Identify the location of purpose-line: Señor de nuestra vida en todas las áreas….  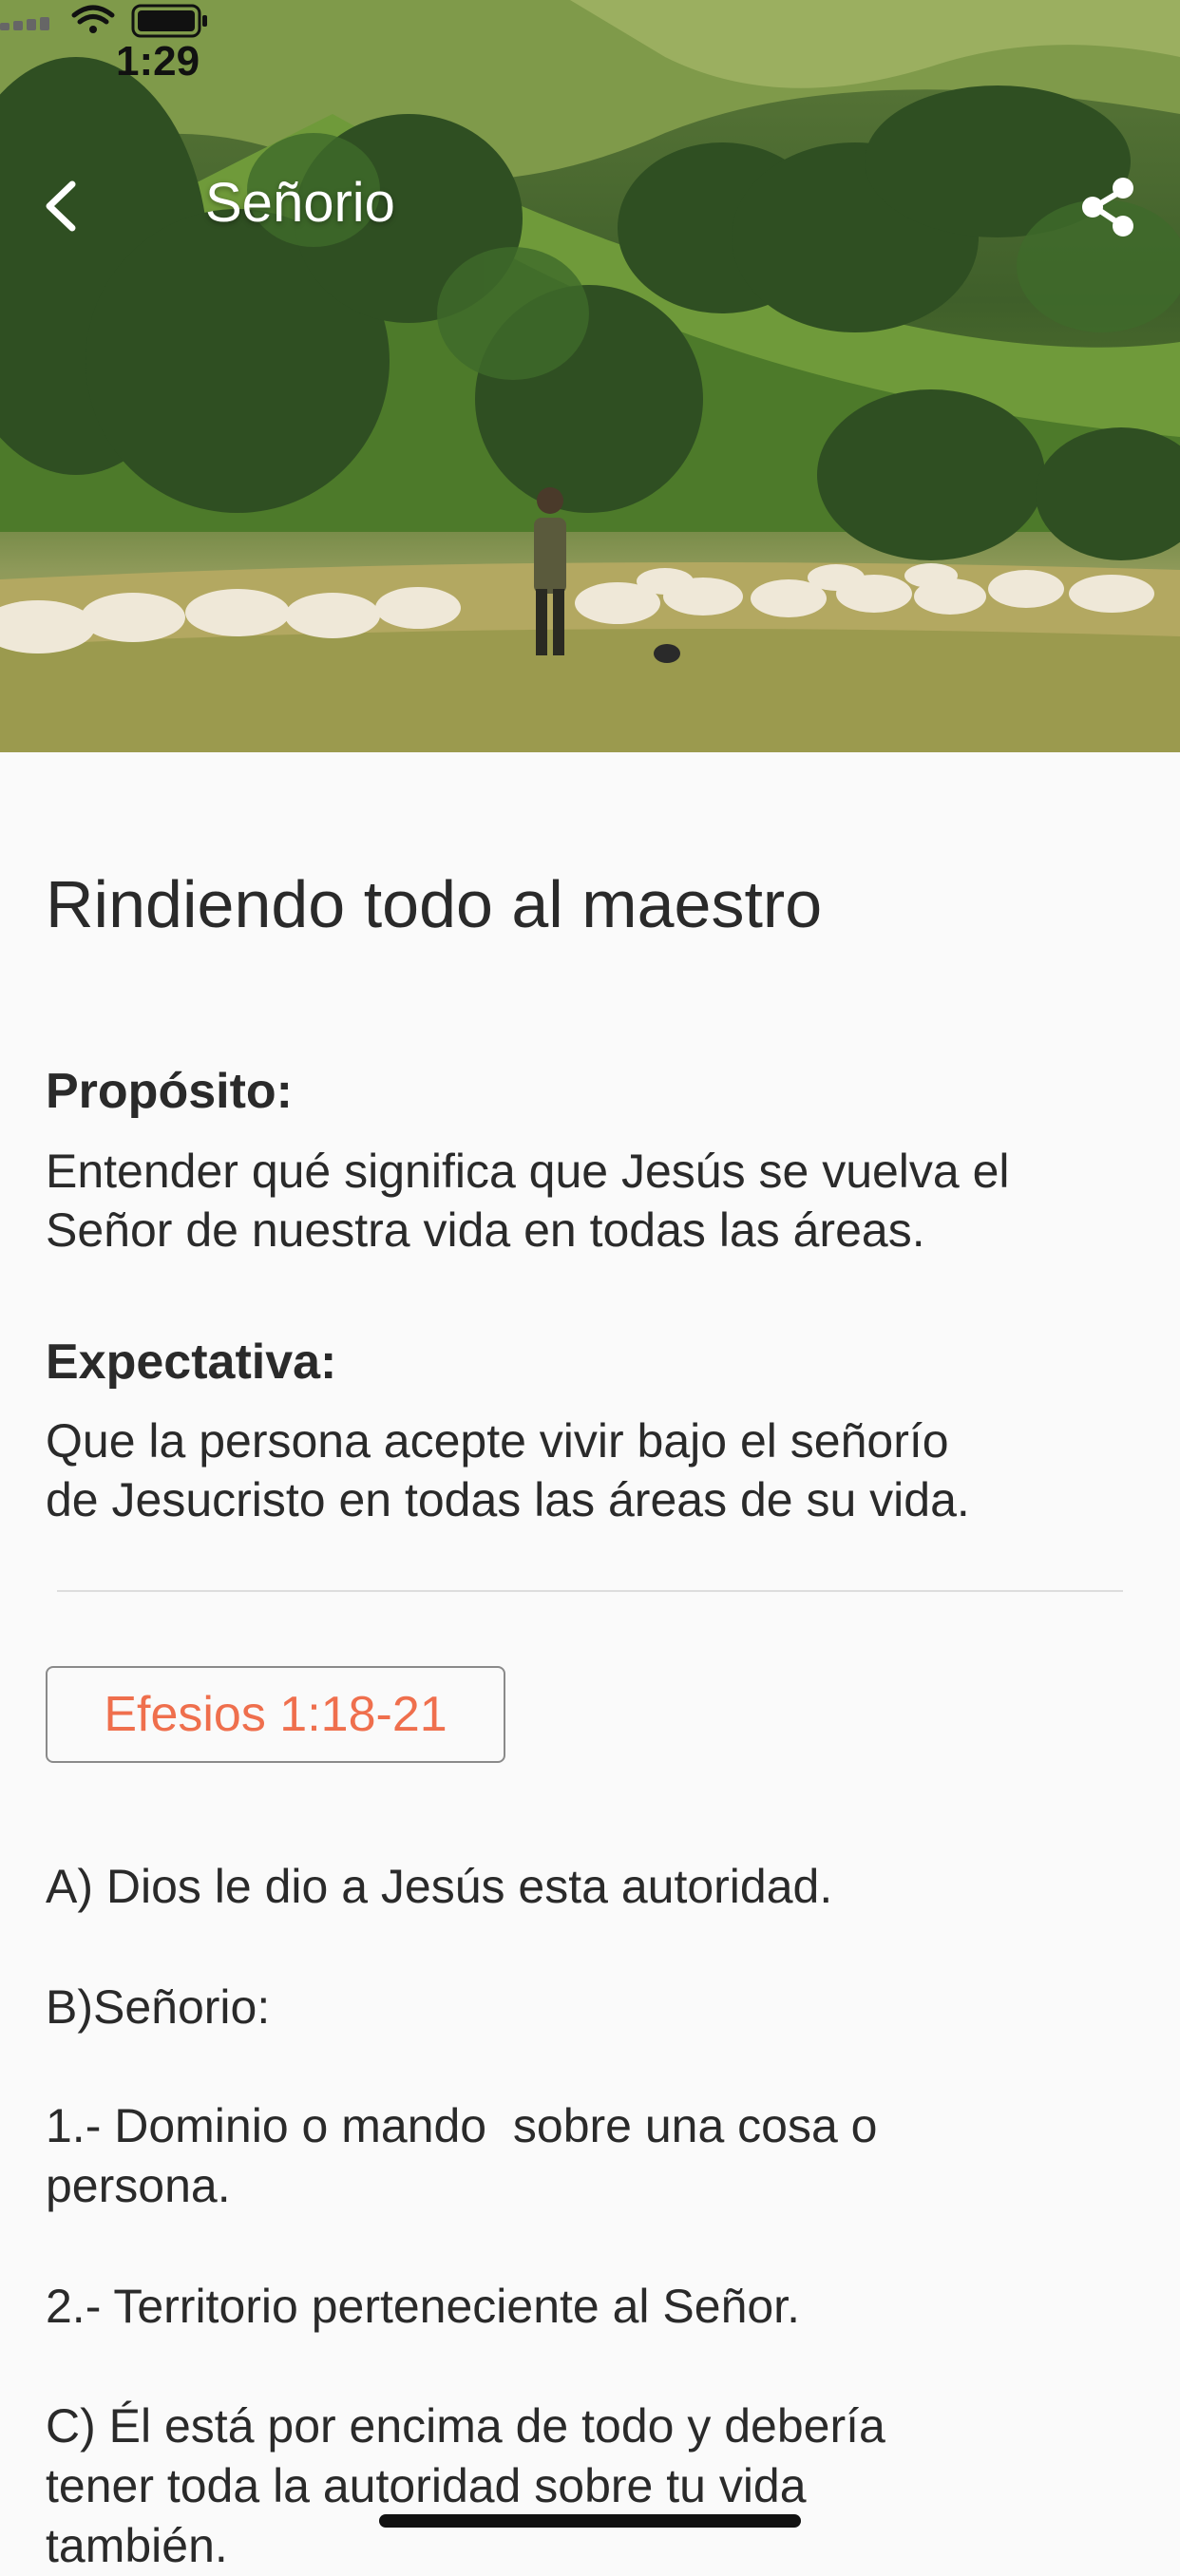
(485, 1230).